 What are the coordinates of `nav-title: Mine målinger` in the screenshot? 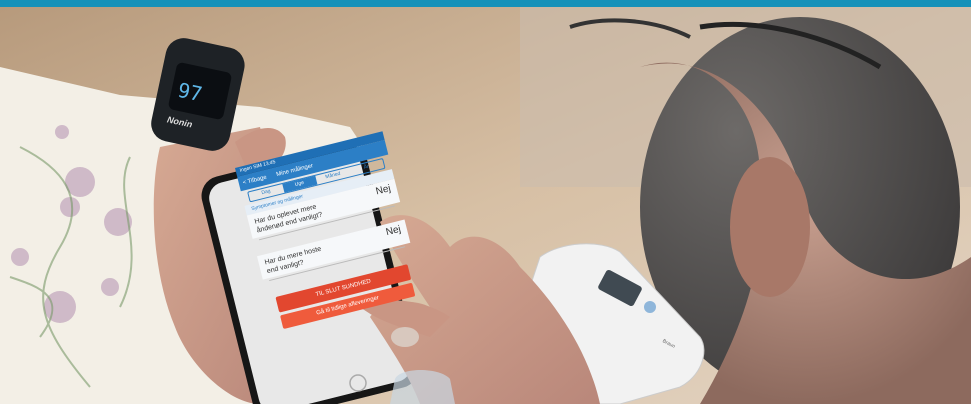 It's located at (294, 170).